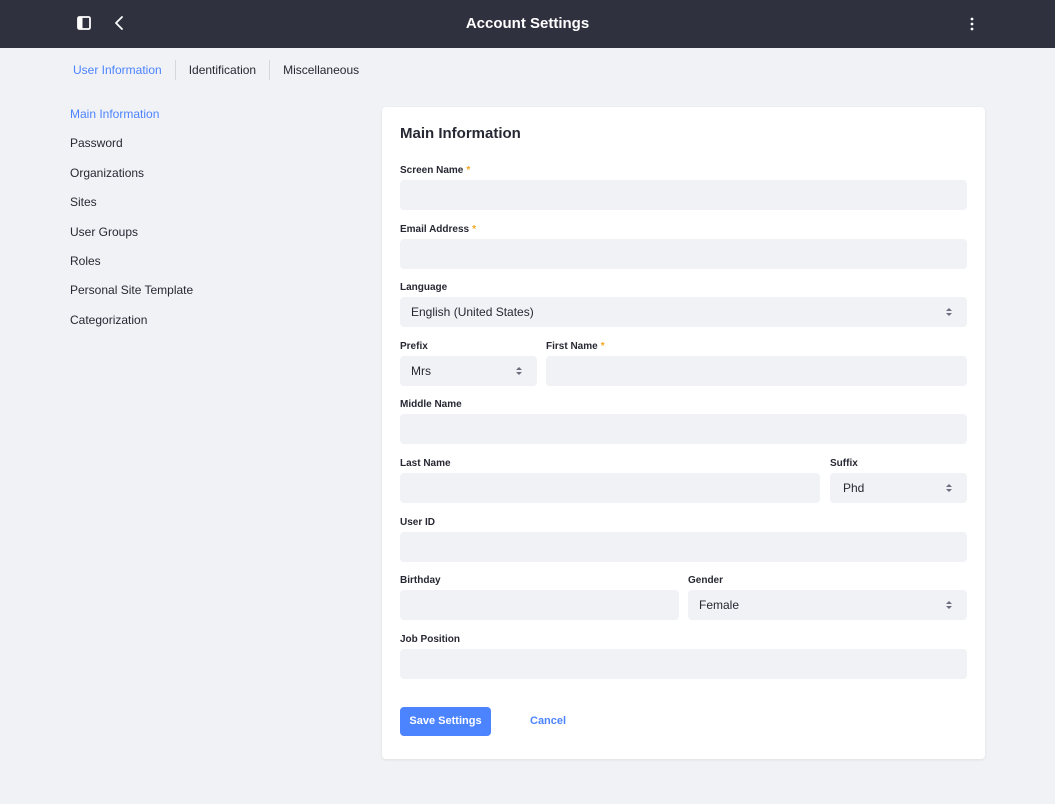 This screenshot has height=804, width=1055. Describe the element at coordinates (548, 721) in the screenshot. I see `cancel-button: Cancel` at that location.